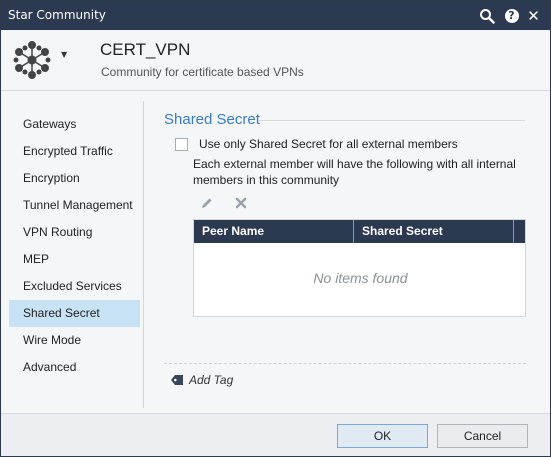  What do you see at coordinates (511, 15) in the screenshot?
I see `help-icon: ?` at bounding box center [511, 15].